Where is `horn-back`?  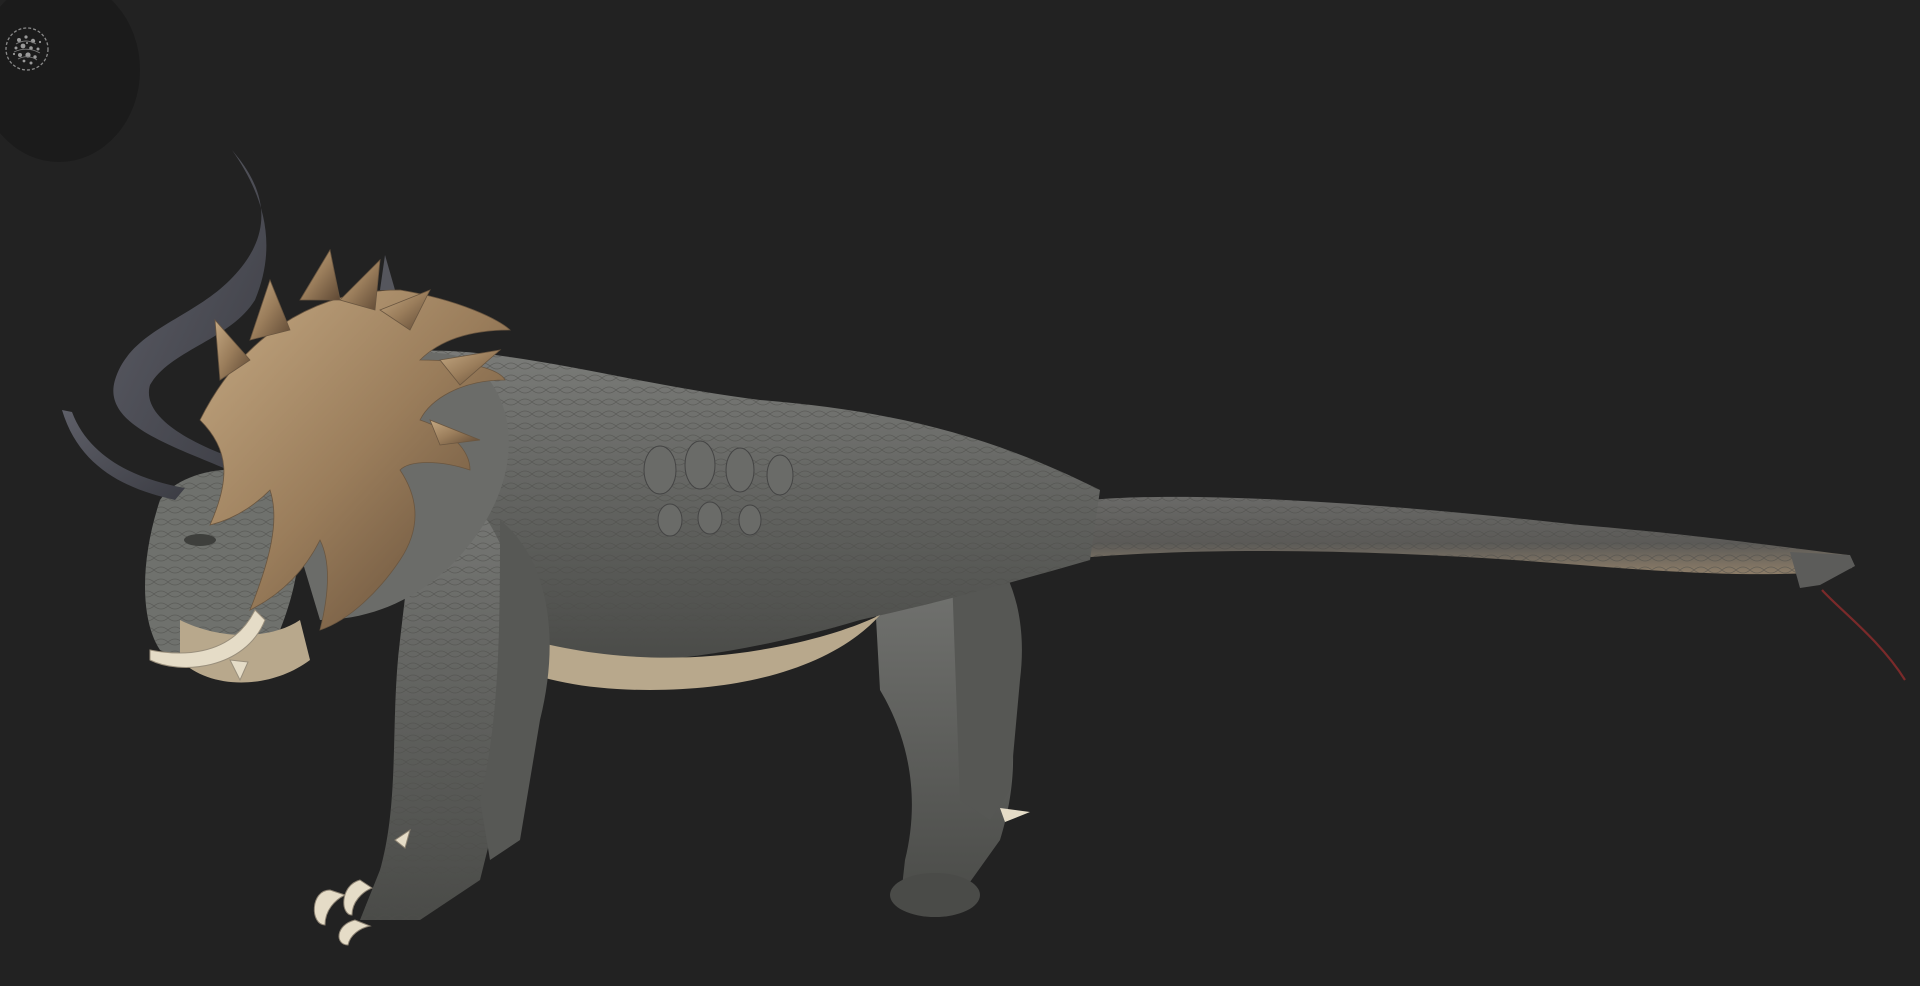
horn-back is located at coordinates (387, 272).